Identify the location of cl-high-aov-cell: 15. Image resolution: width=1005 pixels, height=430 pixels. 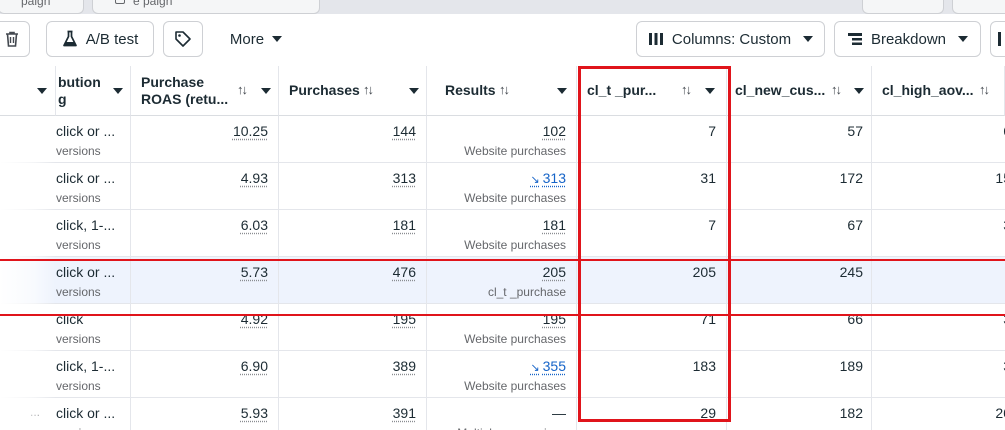
(938, 186).